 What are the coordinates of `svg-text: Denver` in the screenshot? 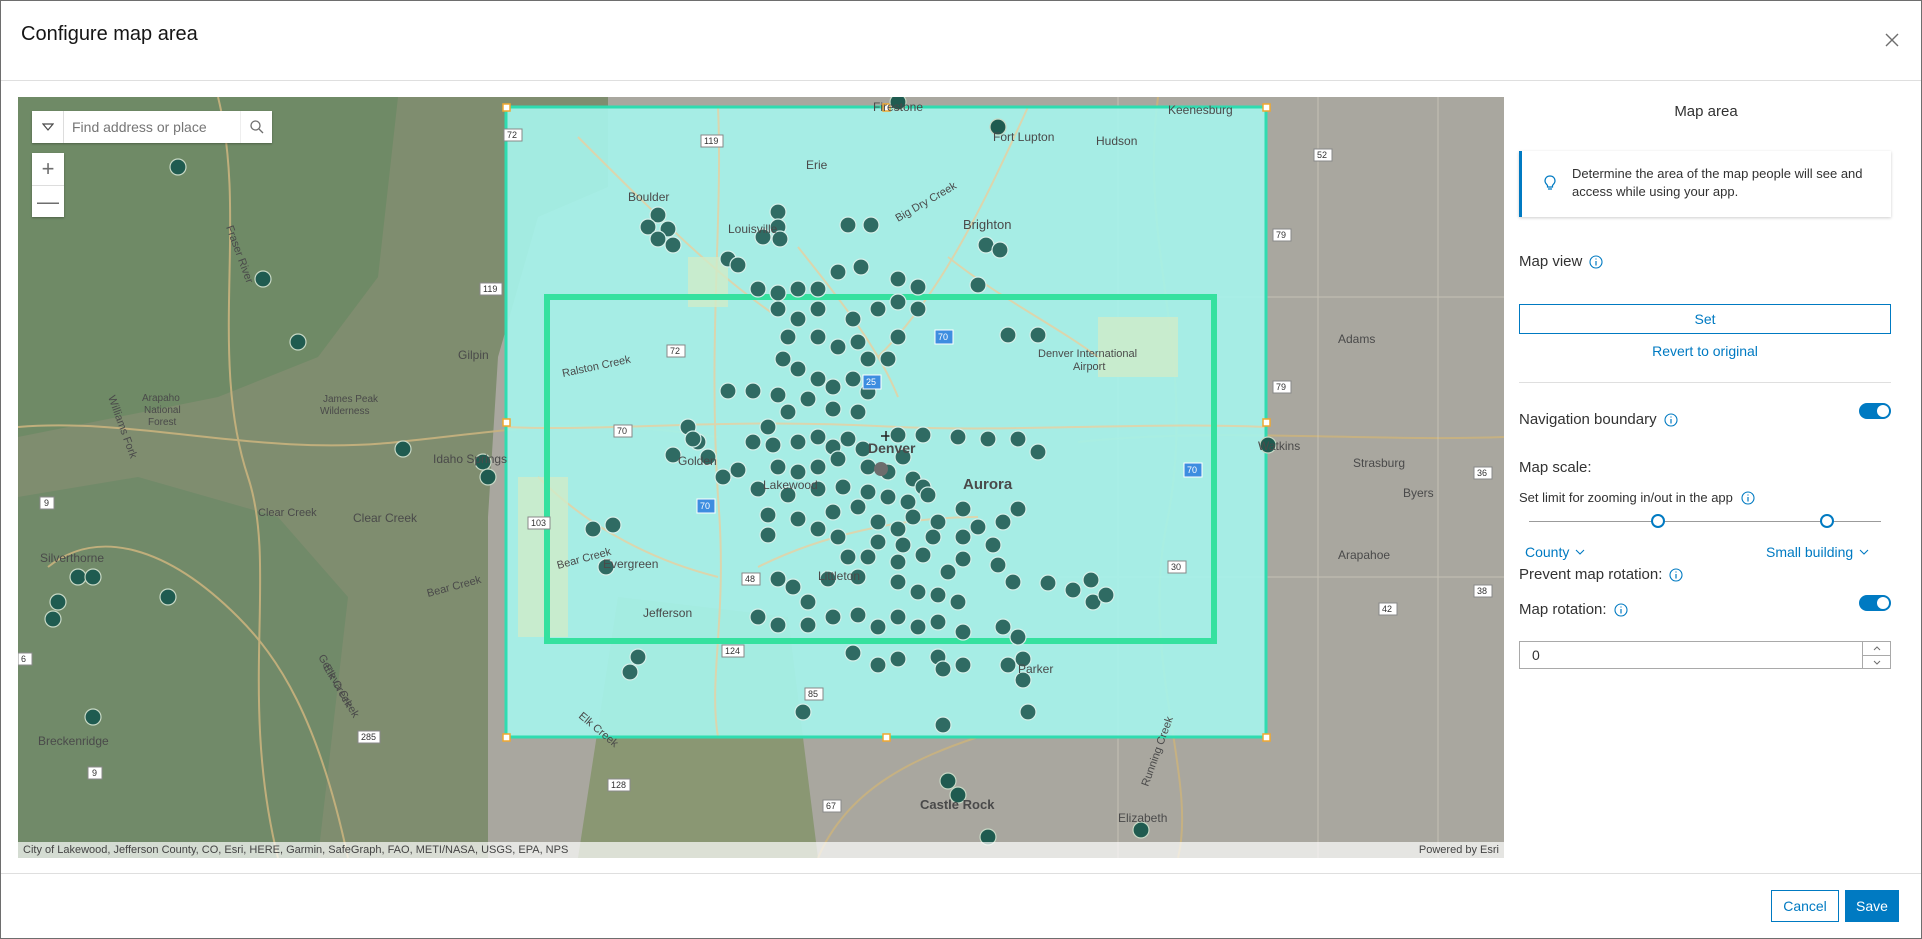 It's located at (892, 448).